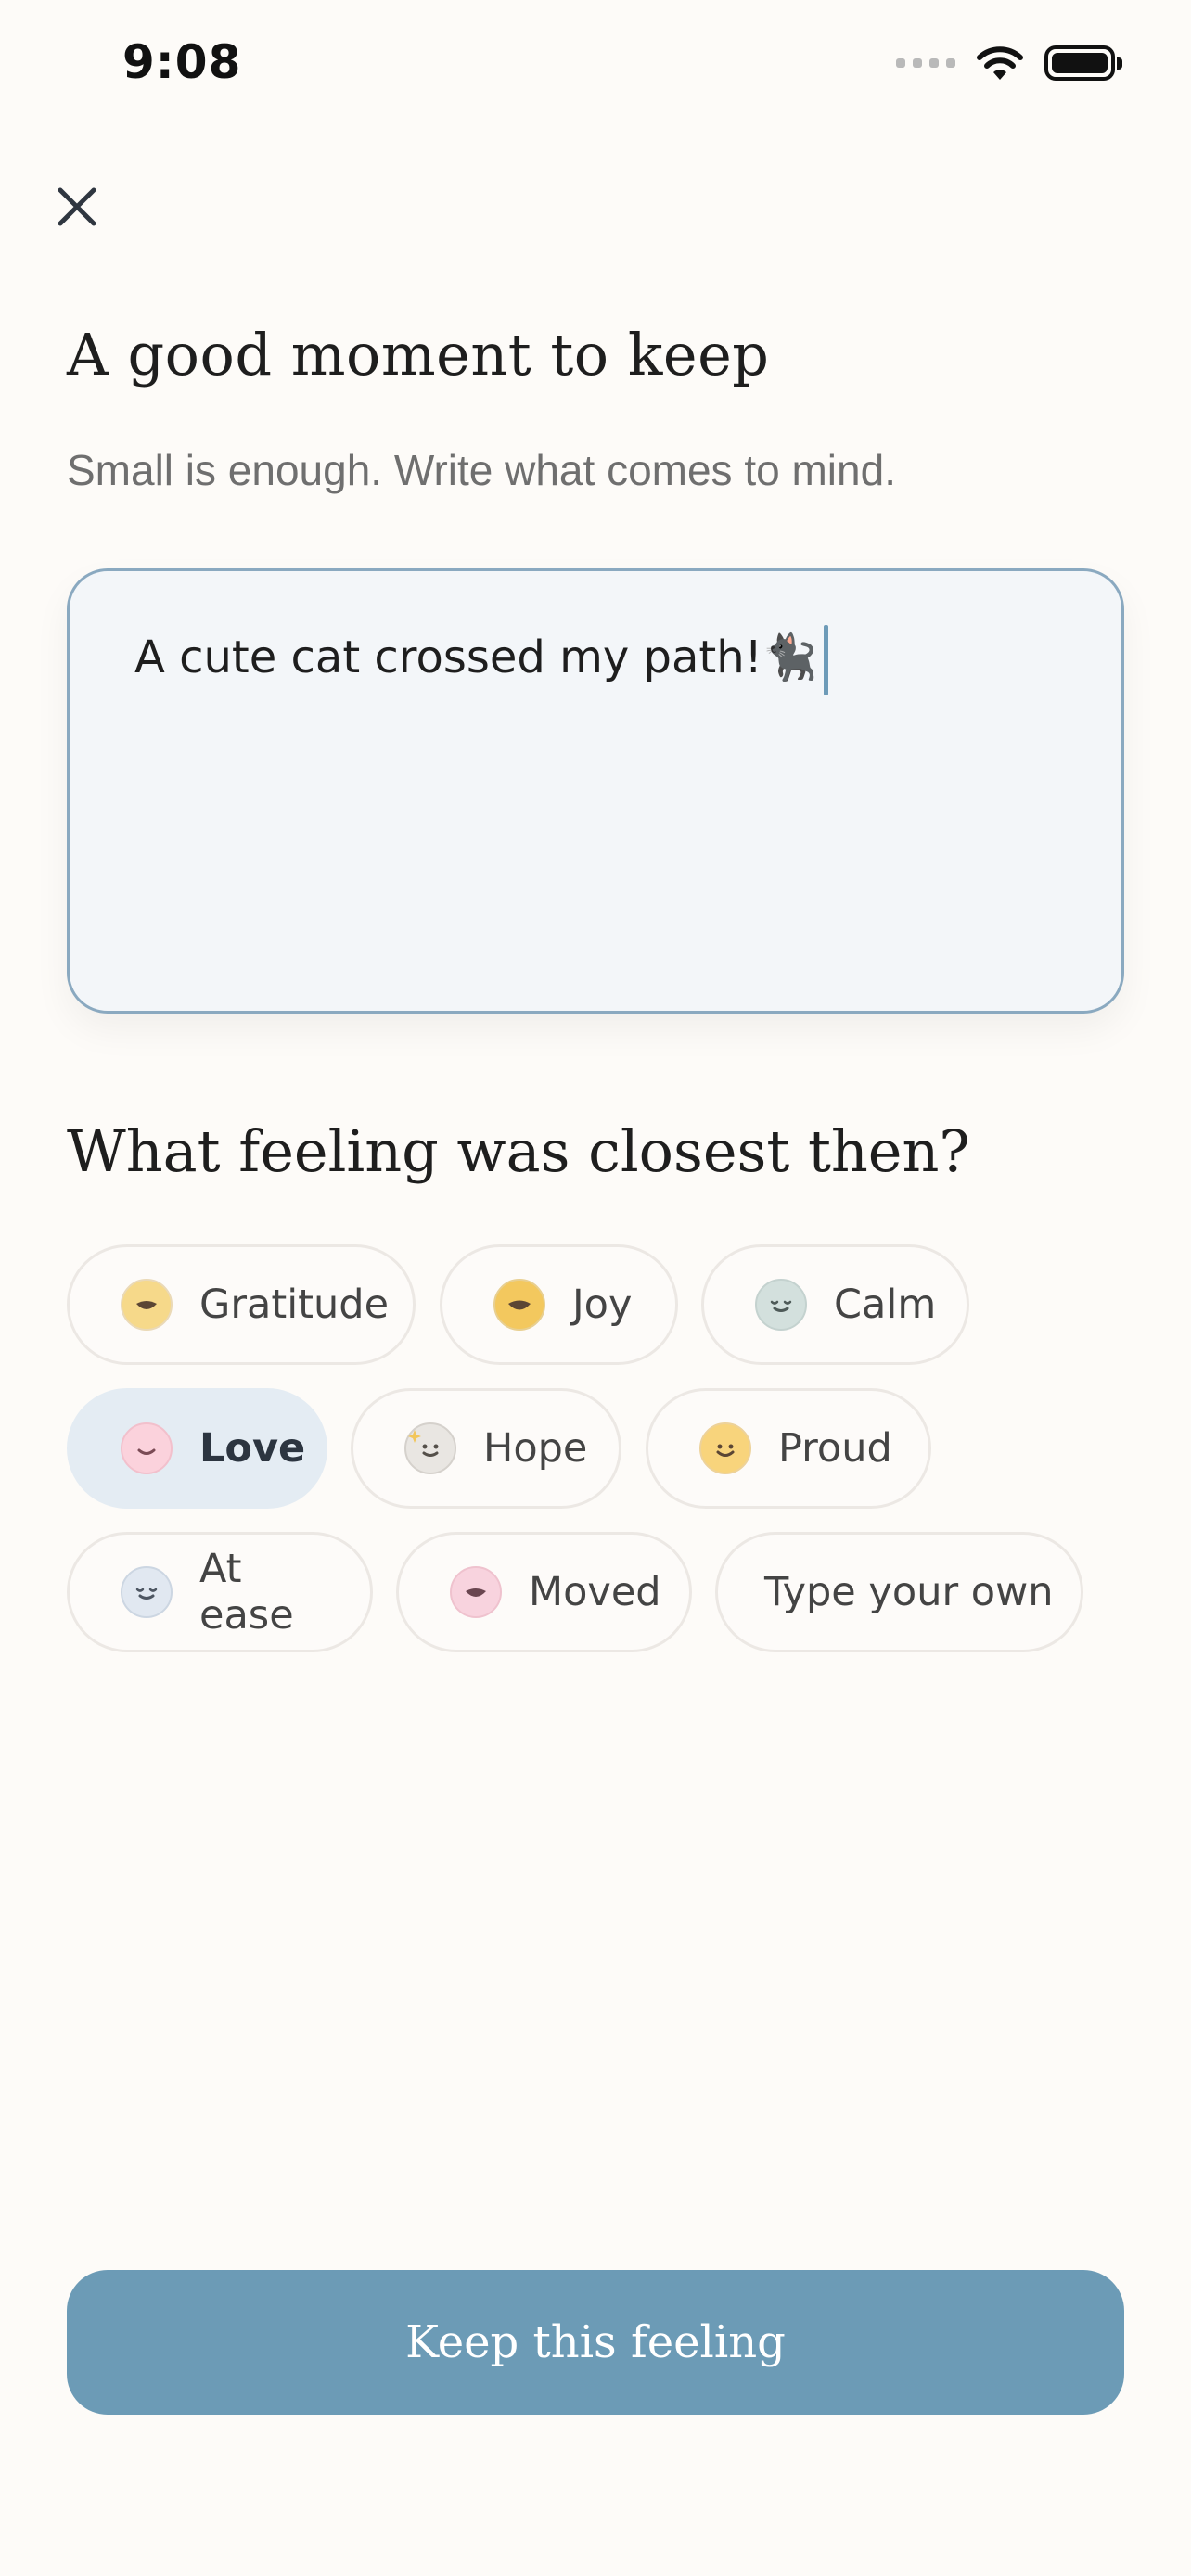  I want to click on gratitude-face-icon, so click(147, 1305).